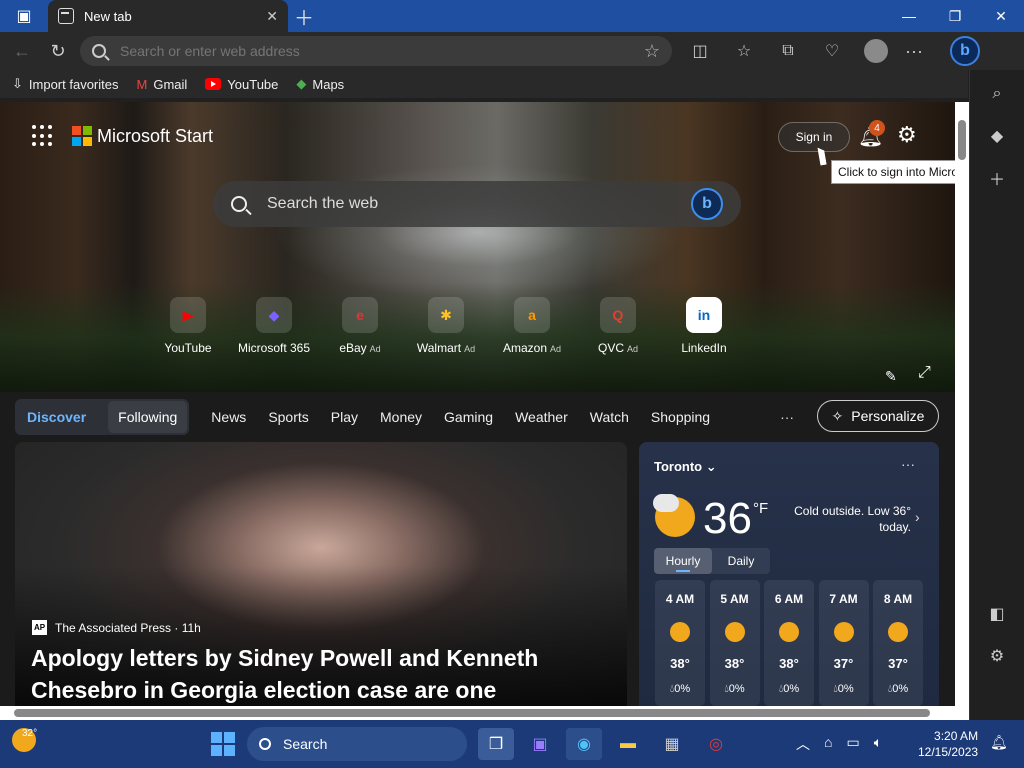 The image size is (1024, 768). What do you see at coordinates (344, 417) in the screenshot?
I see `nav-play: Play` at bounding box center [344, 417].